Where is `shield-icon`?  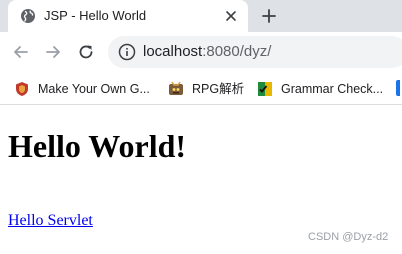 shield-icon is located at coordinates (22, 89).